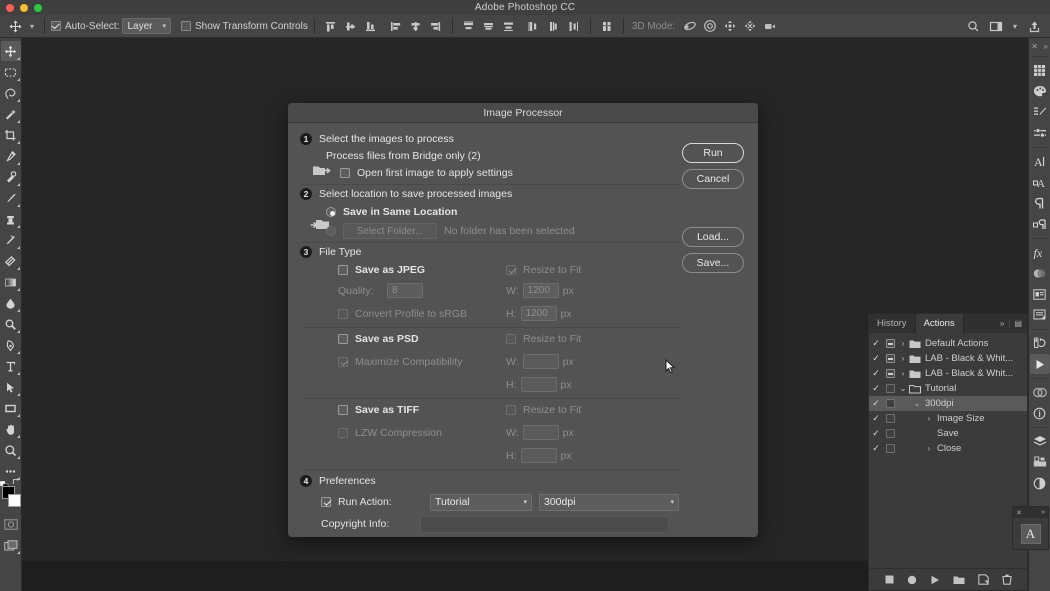 This screenshot has width=1050, height=591. I want to click on rectangular-marquee-tool-icon, so click(11, 72).